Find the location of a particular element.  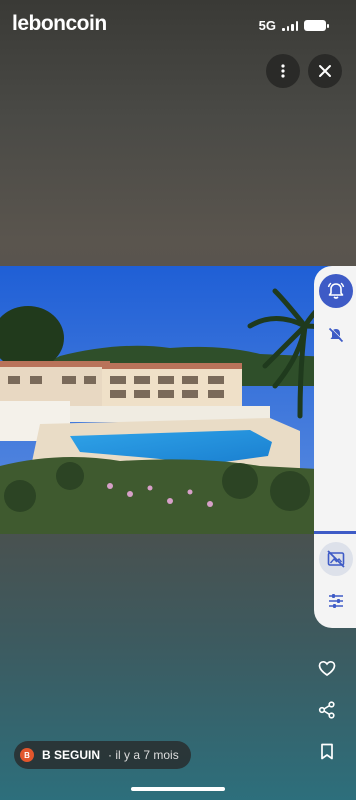

share-icon is located at coordinates (326, 710).